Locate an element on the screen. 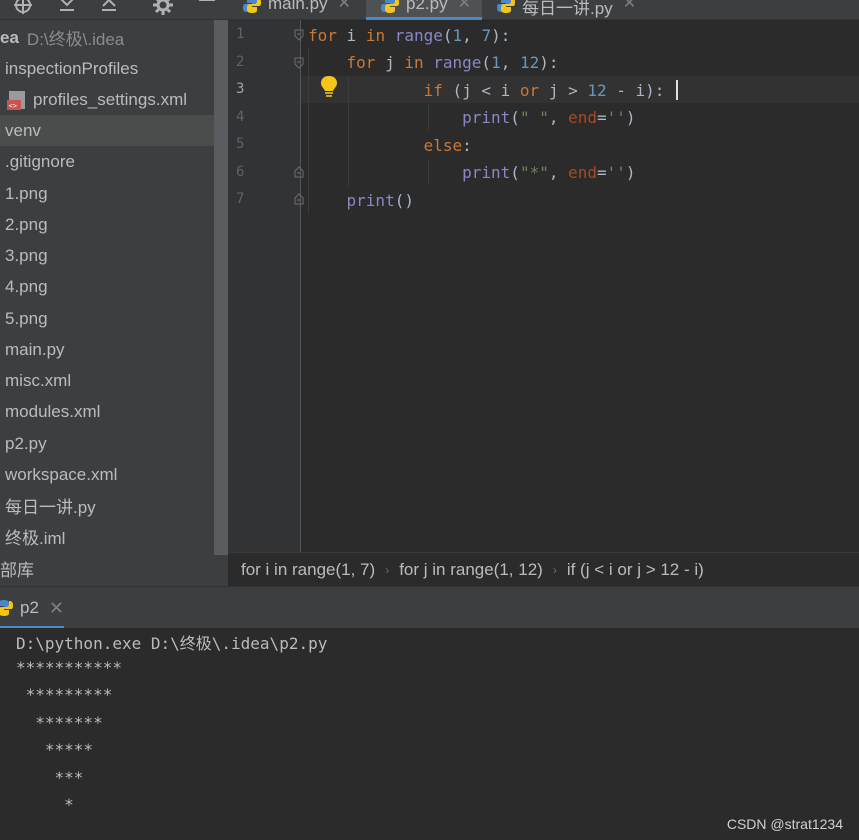 This screenshot has width=859, height=840. tree-item-gitignore: .gitignore is located at coordinates (107, 161).